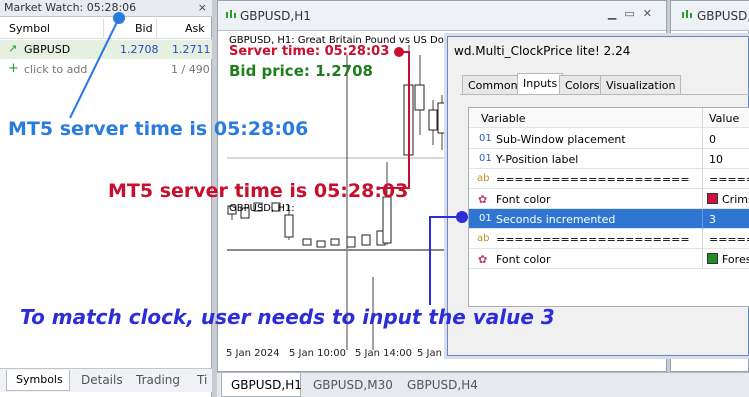  I want to click on param-value: Fores, so click(735, 259).